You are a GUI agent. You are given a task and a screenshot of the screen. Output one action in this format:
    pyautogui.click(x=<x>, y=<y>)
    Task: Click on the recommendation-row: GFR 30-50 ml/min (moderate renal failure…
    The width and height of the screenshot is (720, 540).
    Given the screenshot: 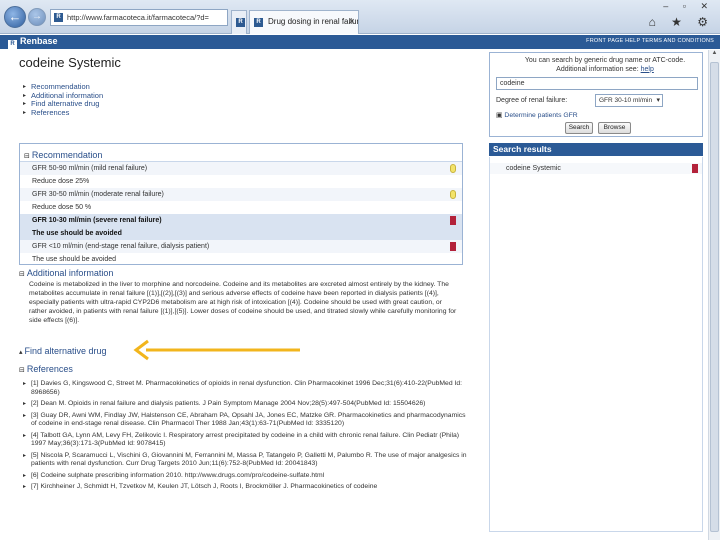 What is the action you would take?
    pyautogui.click(x=241, y=194)
    